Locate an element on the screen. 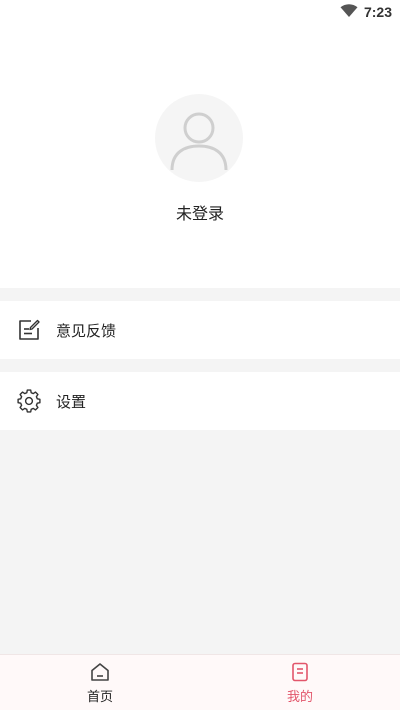 This screenshot has height=710, width=400. nav-label-home: 首页 is located at coordinates (99, 697).